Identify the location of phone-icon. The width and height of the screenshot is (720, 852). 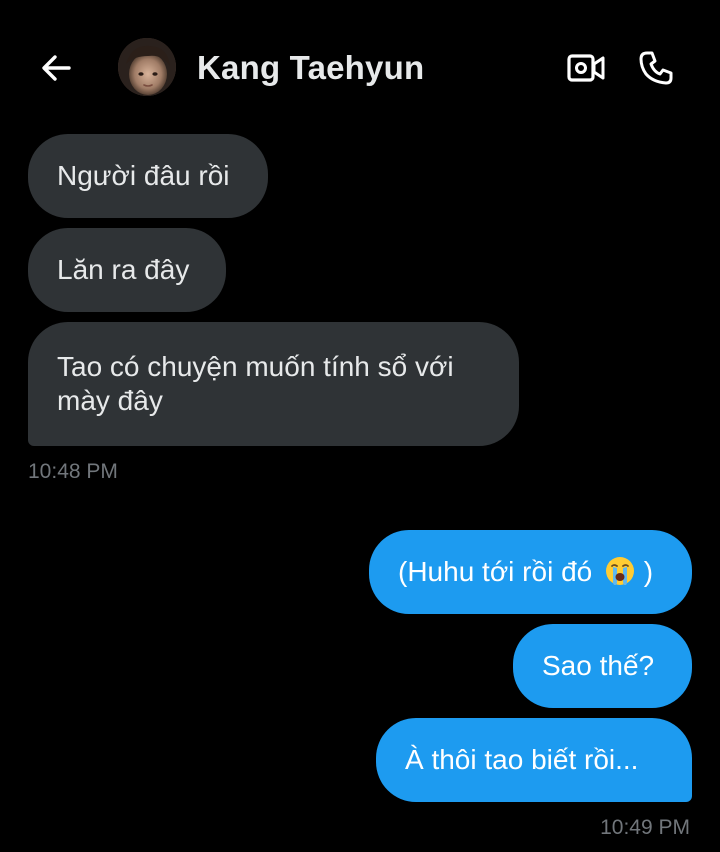
(656, 68).